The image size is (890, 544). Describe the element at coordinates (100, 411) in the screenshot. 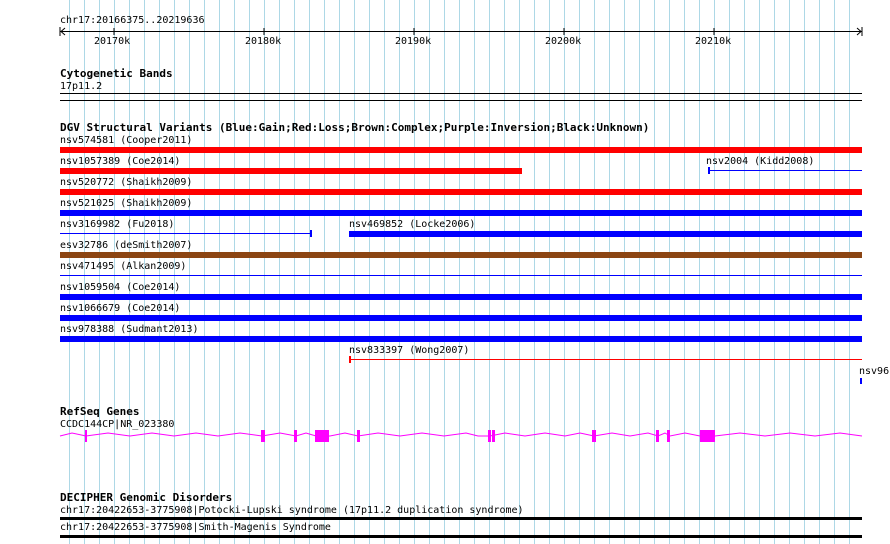

I see `refseq-track-title: RefSeq Genes` at that location.